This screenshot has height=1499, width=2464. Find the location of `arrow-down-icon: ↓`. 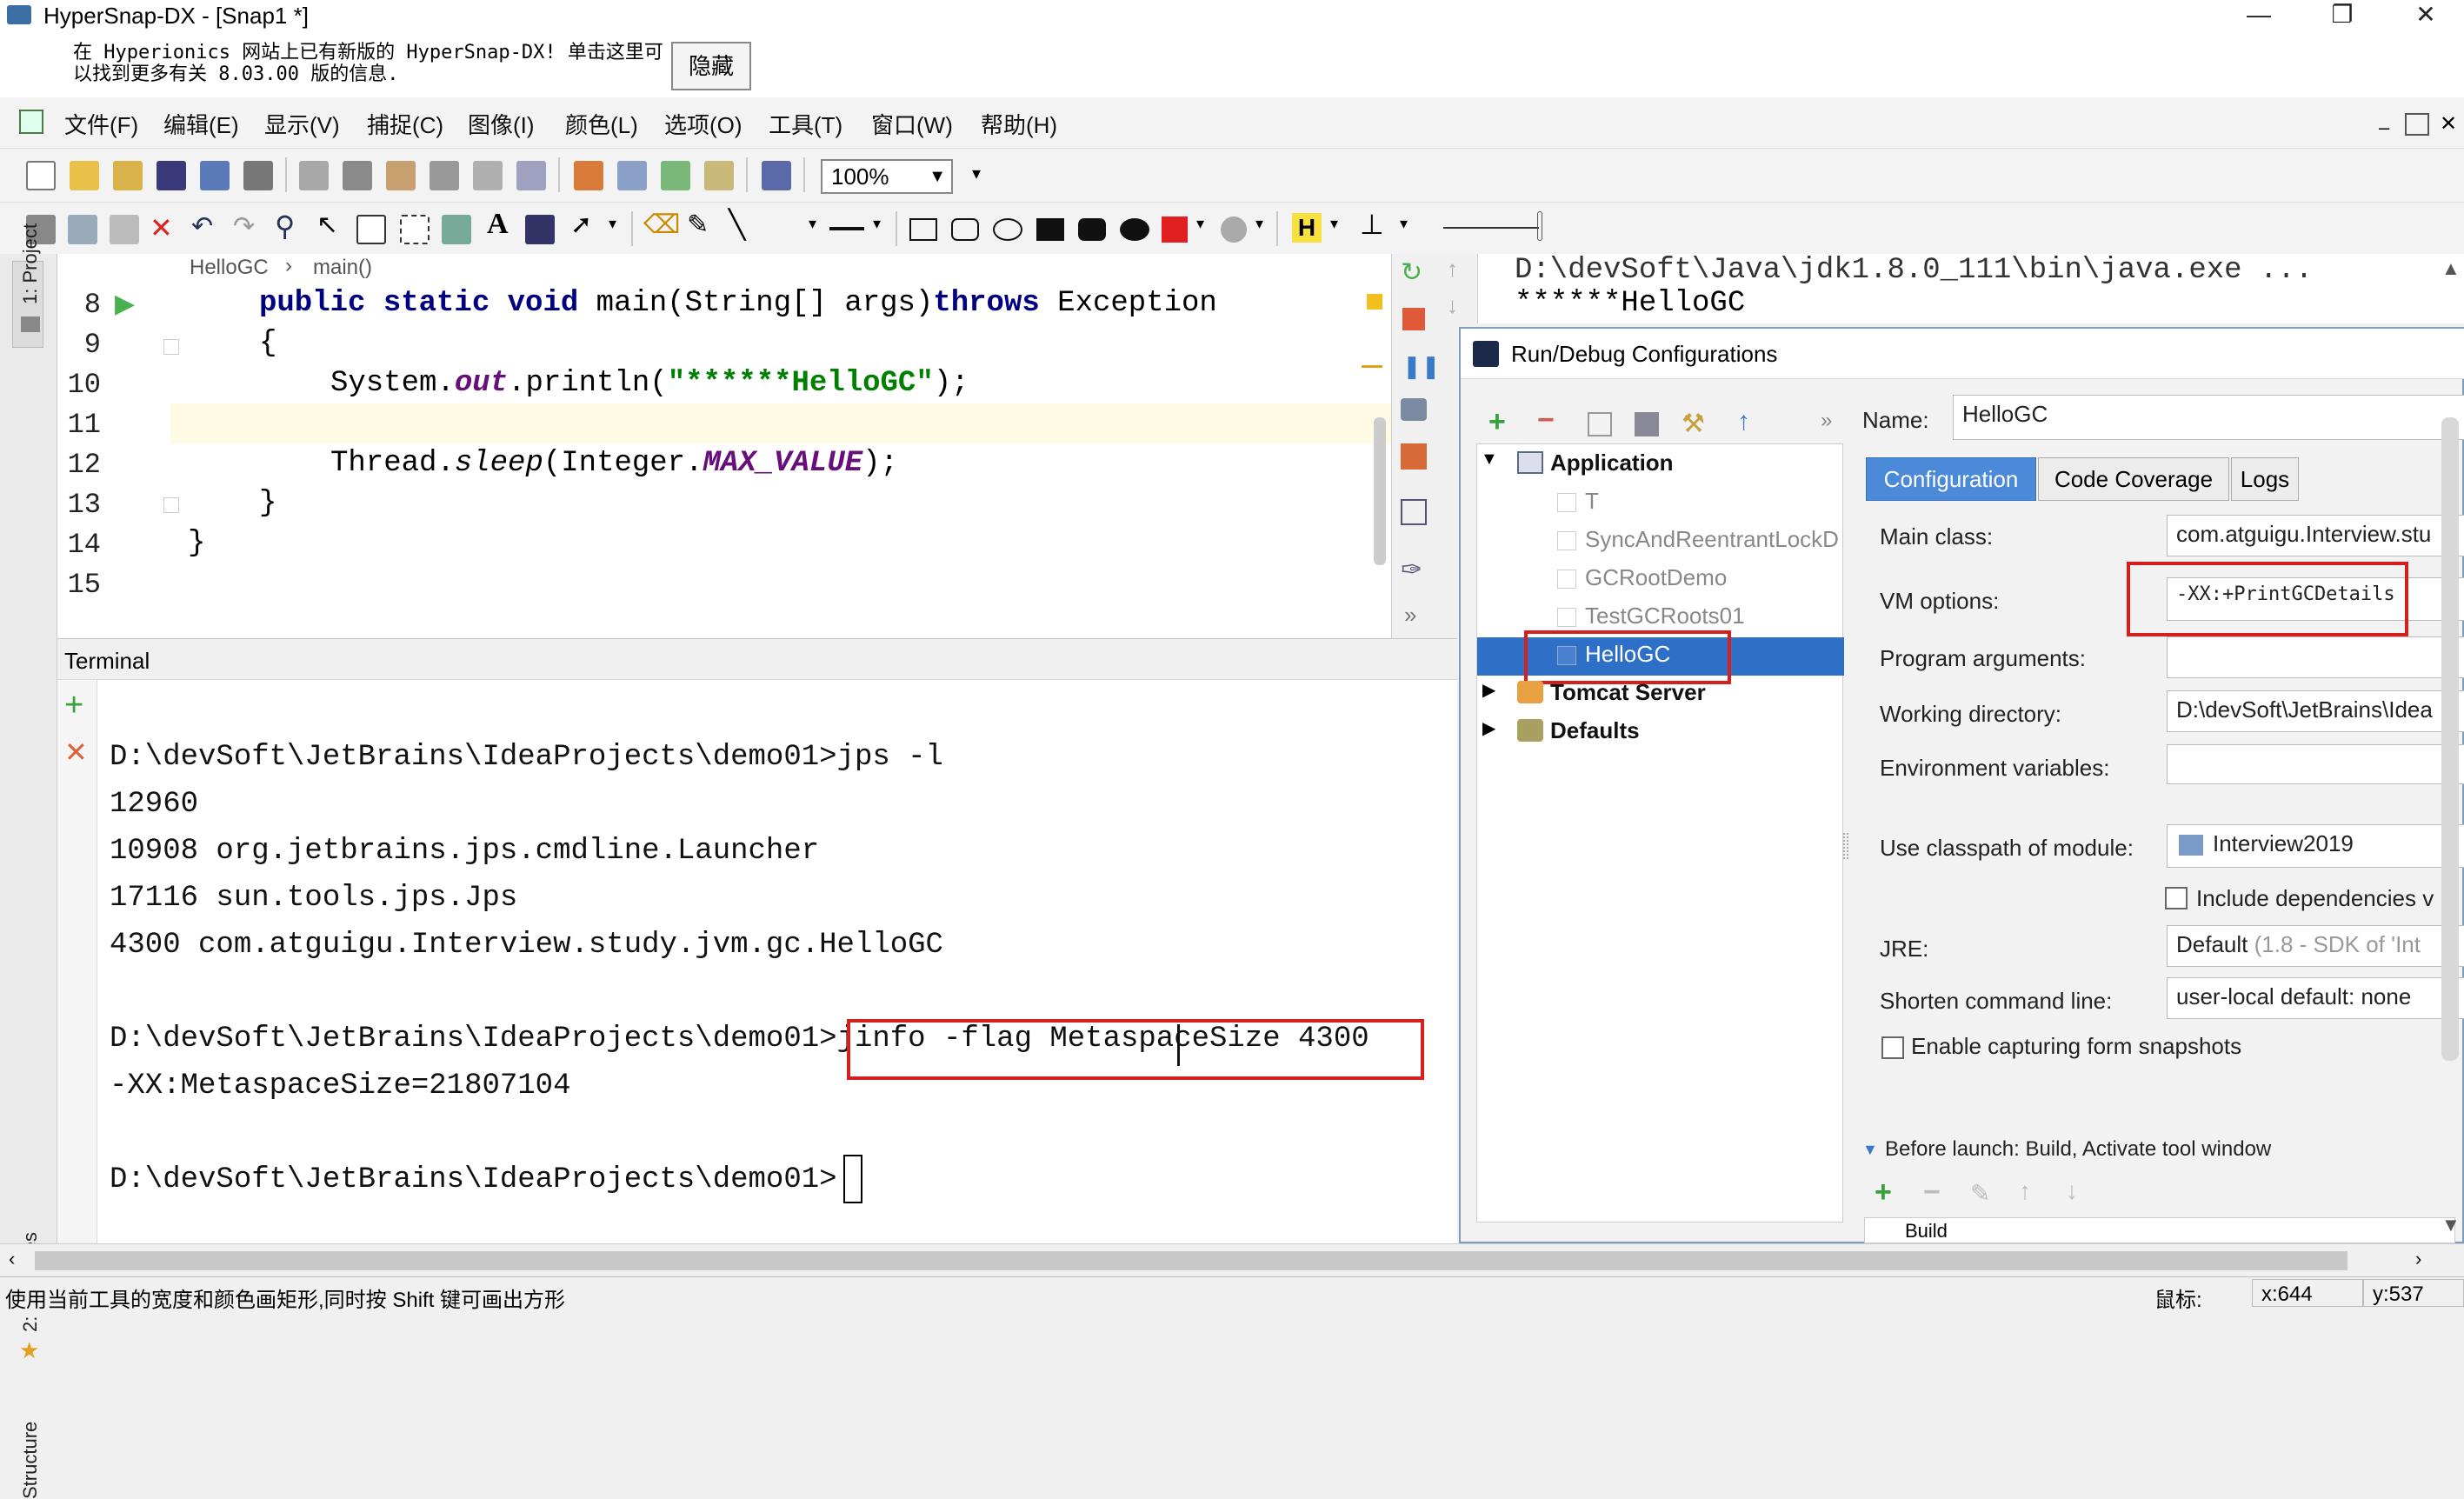

arrow-down-icon: ↓ is located at coordinates (1452, 305).